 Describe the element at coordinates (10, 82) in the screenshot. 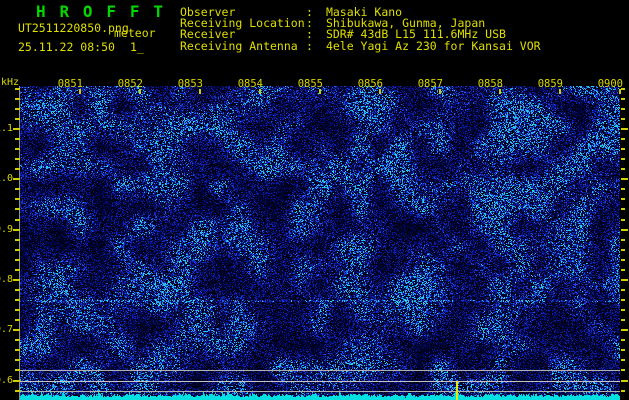

I see `freq-axis-unit-label: kHz` at that location.